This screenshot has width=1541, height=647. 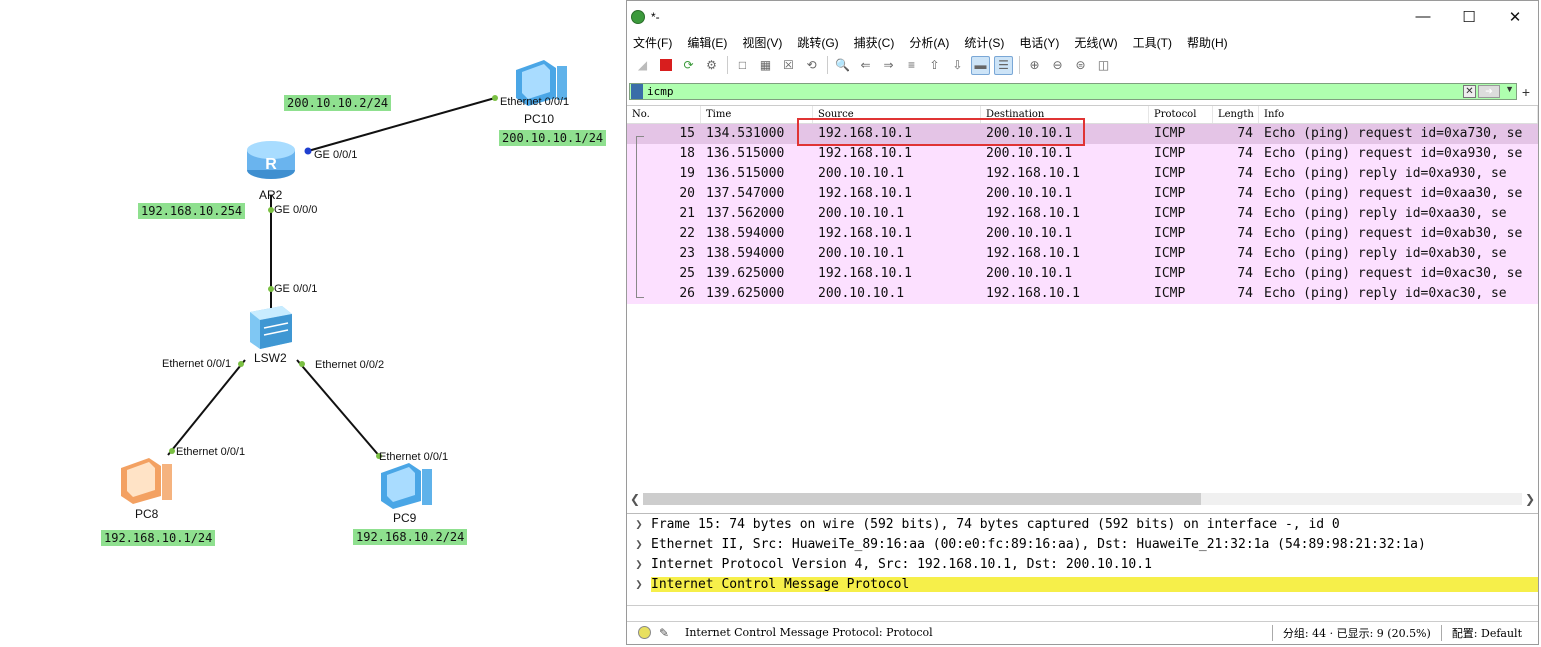 I want to click on menu-item: 跳转(G), so click(x=817, y=42).